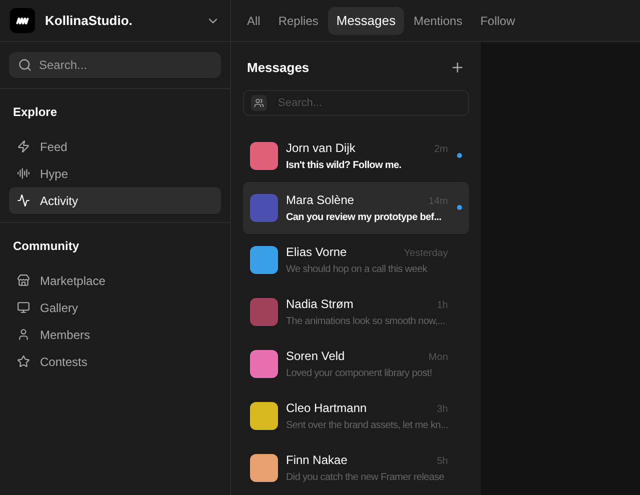  Describe the element at coordinates (438, 20) in the screenshot. I see `tab: Mentions` at that location.